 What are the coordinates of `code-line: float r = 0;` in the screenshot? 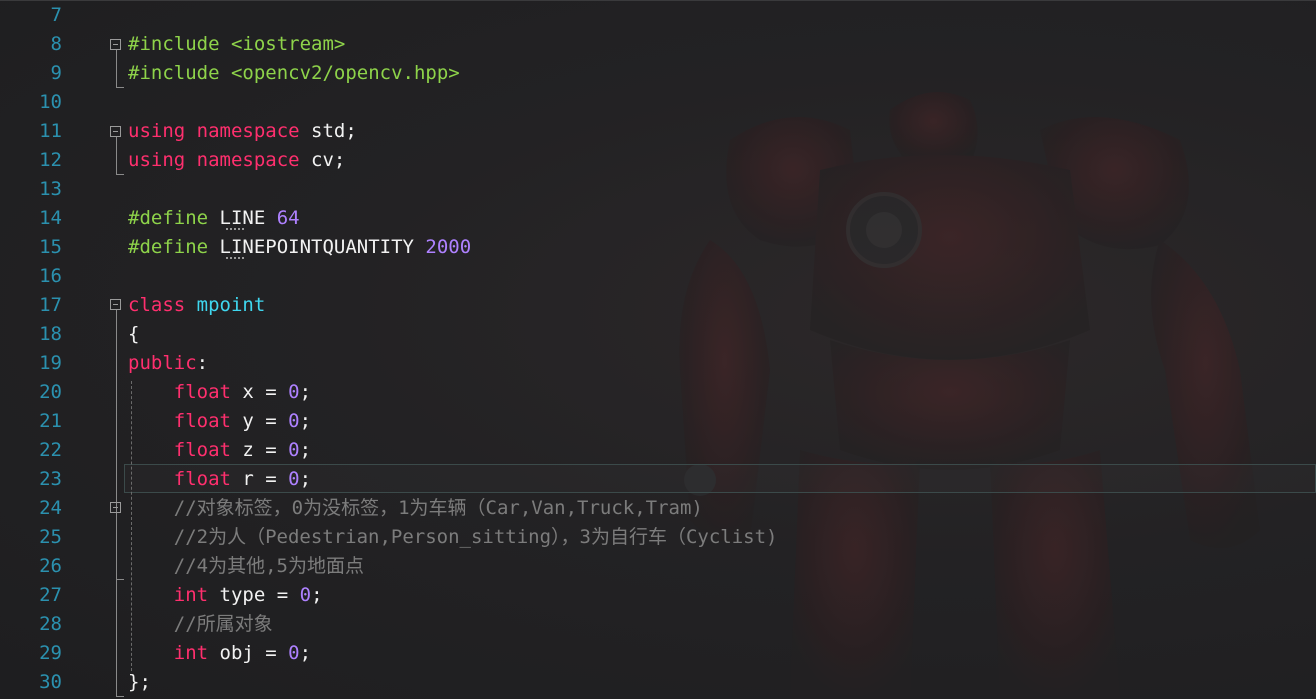 It's located at (219, 479).